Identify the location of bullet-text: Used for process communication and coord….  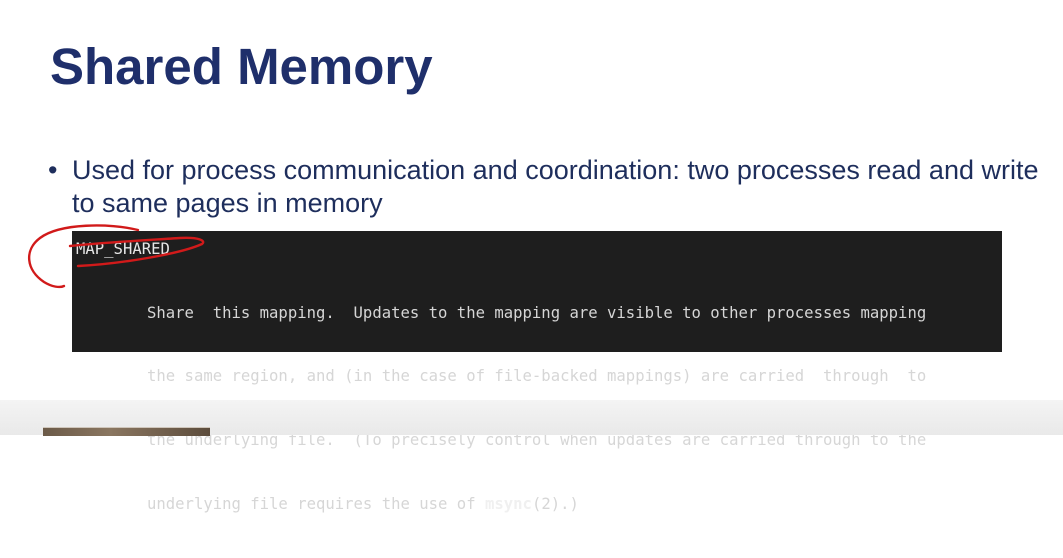
(555, 186).